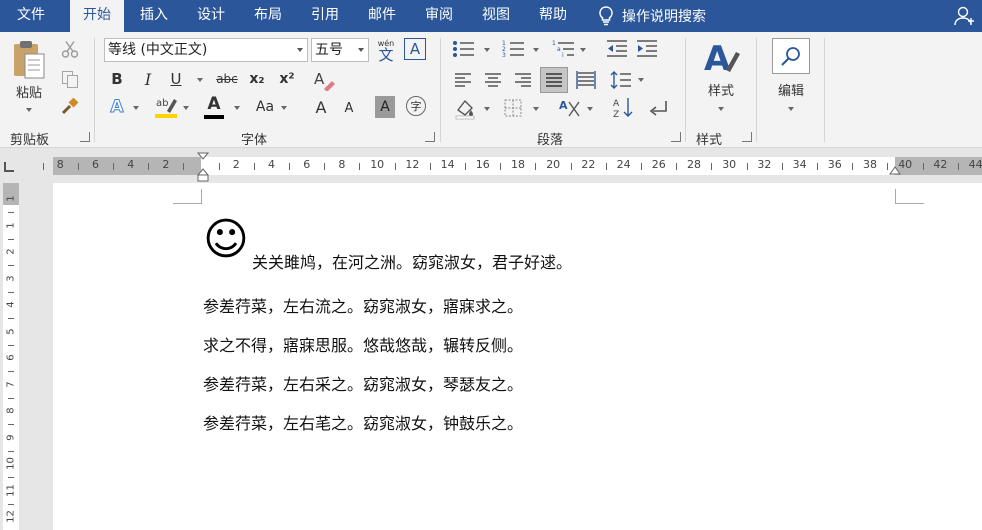  I want to click on ruler-number: 9, so click(11, 437).